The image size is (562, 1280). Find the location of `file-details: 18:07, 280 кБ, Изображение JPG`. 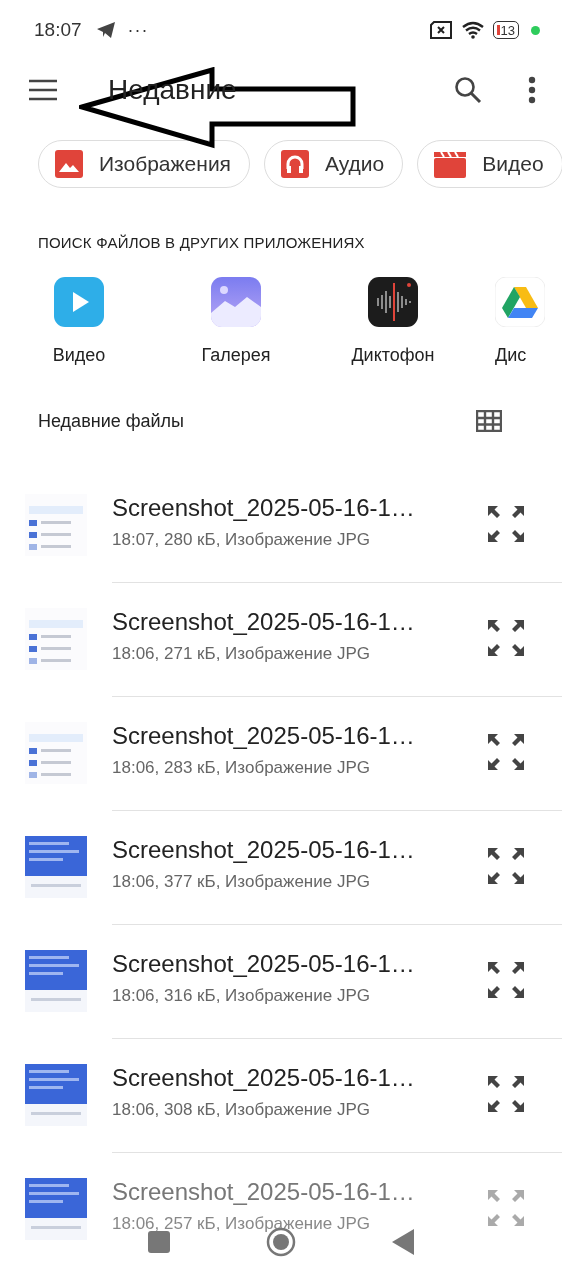

file-details: 18:07, 280 кБ, Изображение JPG is located at coordinates (241, 539).